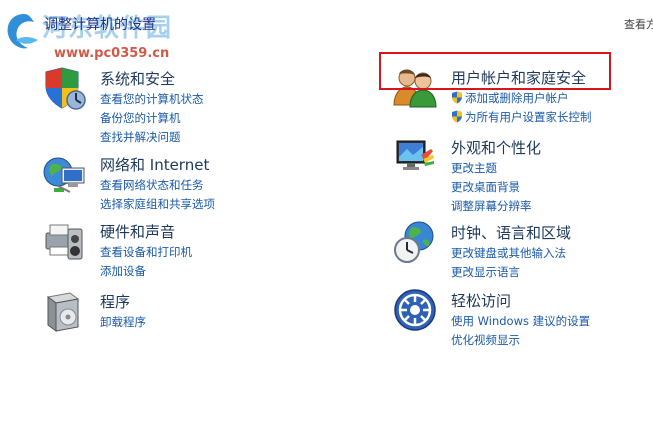 The width and height of the screenshot is (653, 436). I want to click on link-add-remove-user-accounts: 添加或删除用户帐户, so click(521, 98).